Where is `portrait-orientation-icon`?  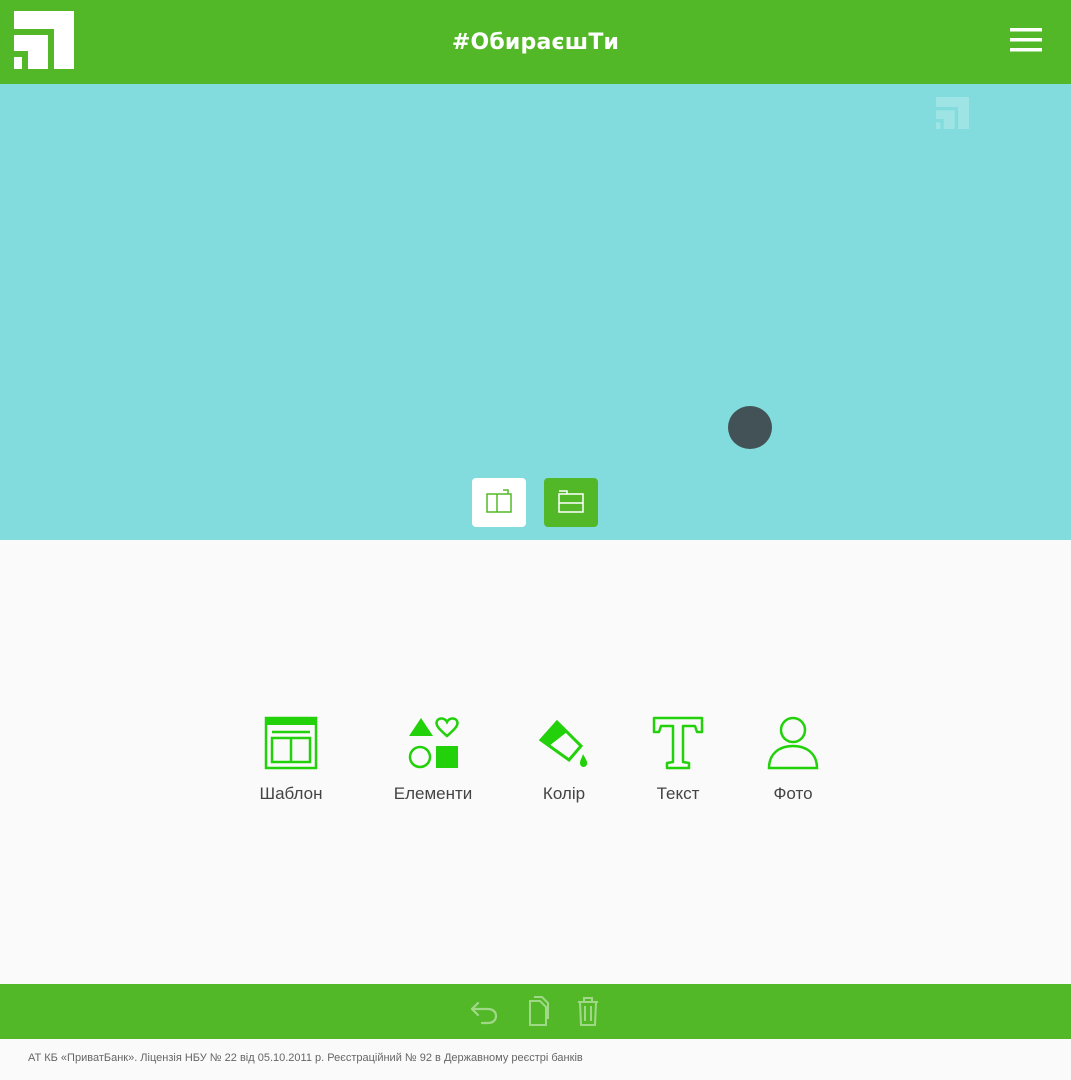
portrait-orientation-icon is located at coordinates (499, 501).